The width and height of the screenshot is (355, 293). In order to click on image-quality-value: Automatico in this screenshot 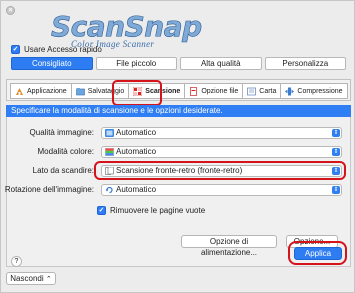, I will do `click(136, 132)`.